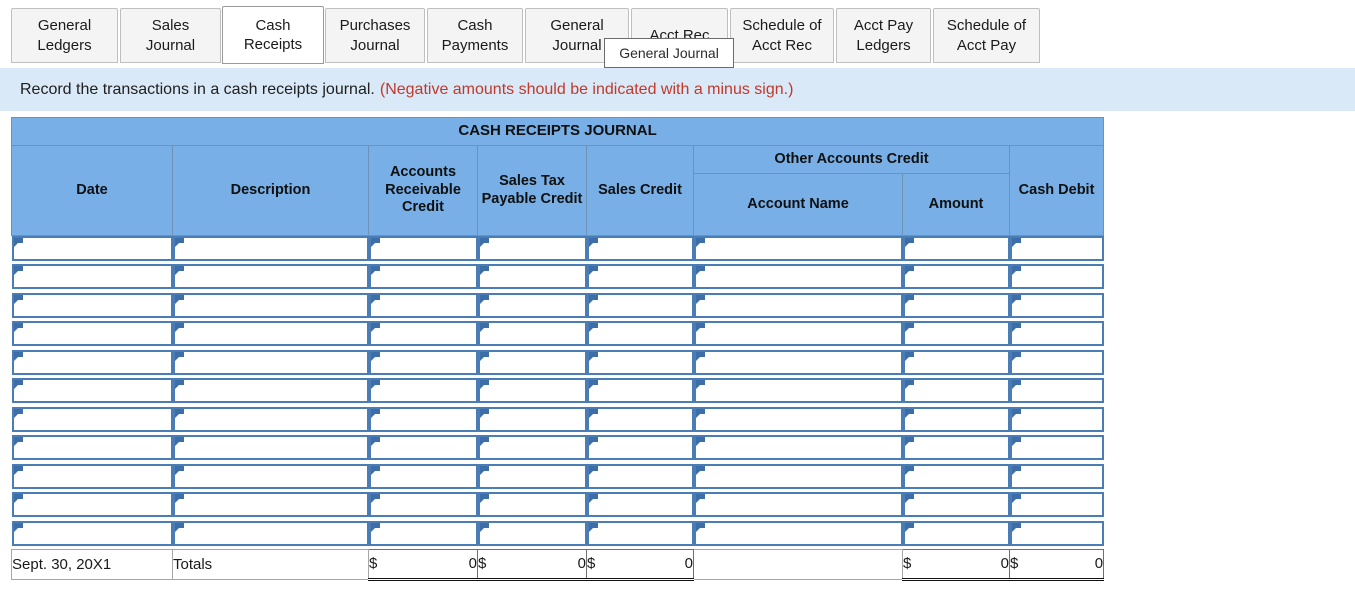 This screenshot has width=1355, height=591. I want to click on tab-cash-receipts: Cash Receipts, so click(273, 35).